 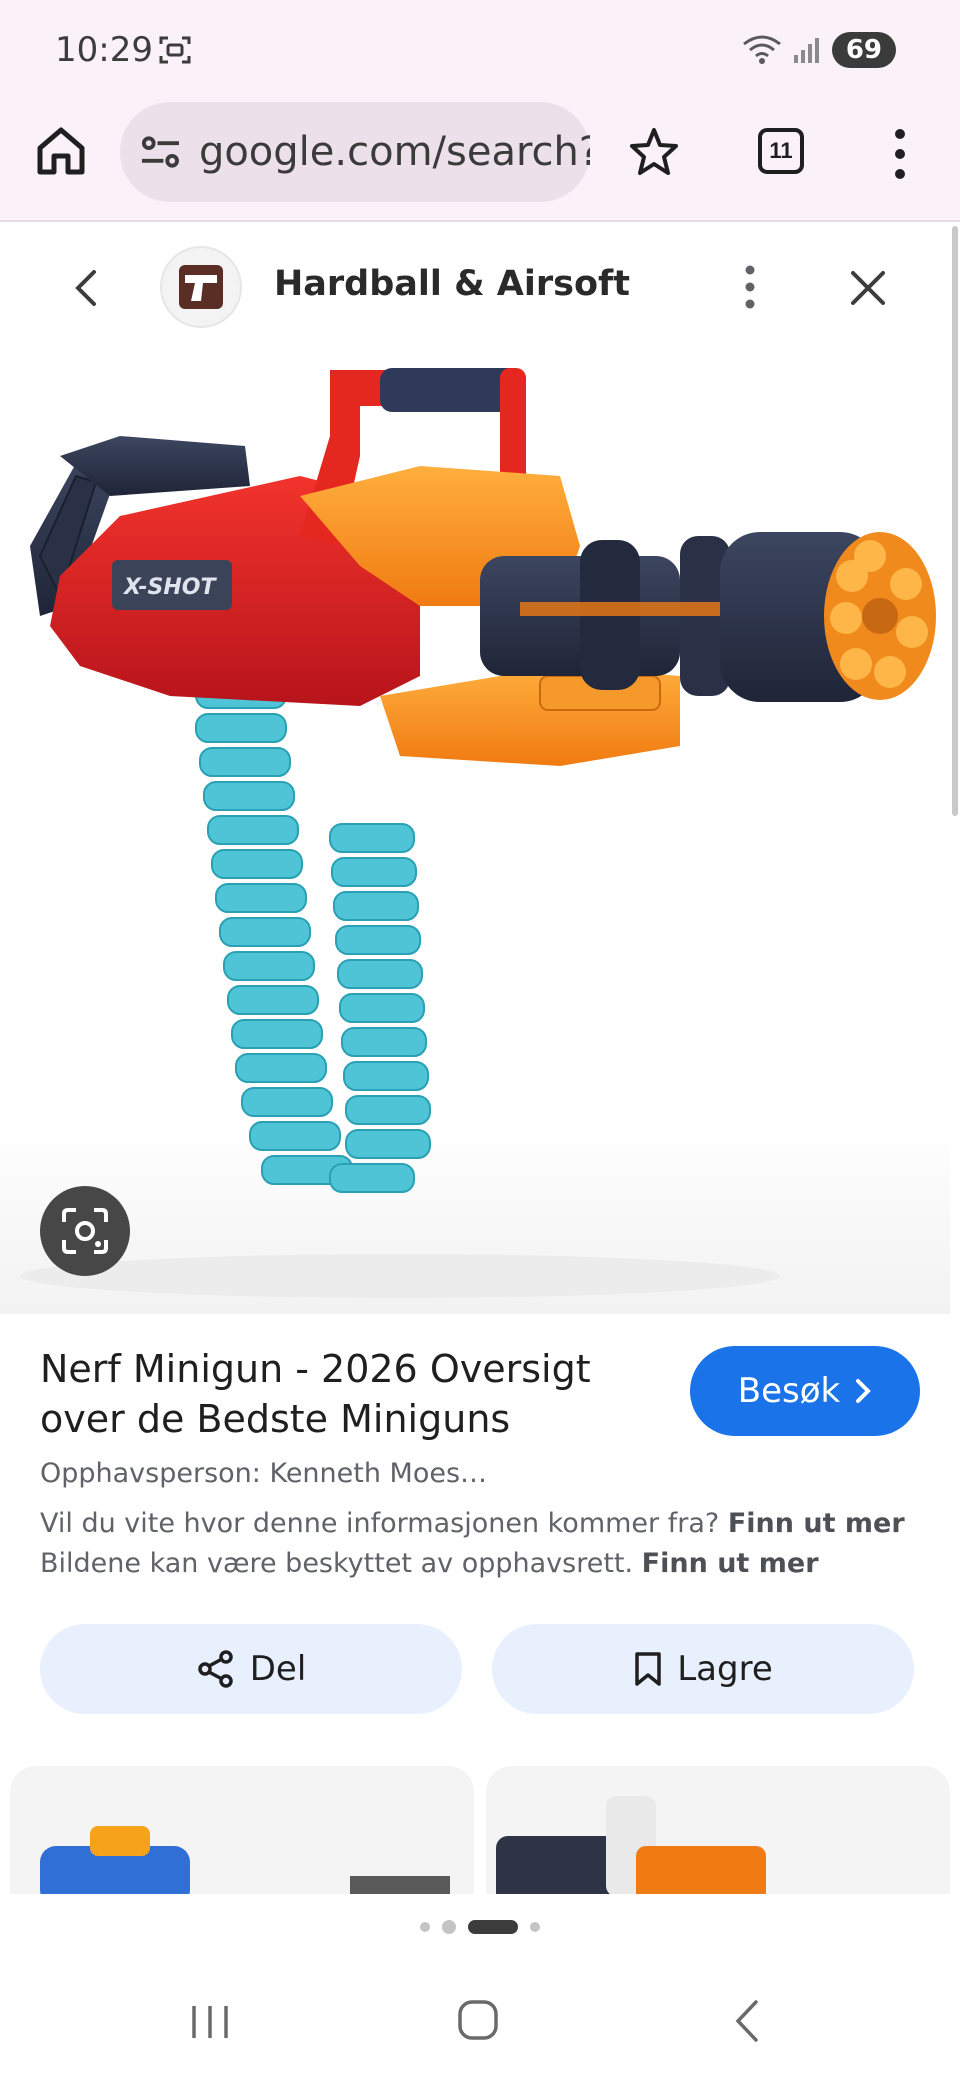 What do you see at coordinates (104, 50) in the screenshot?
I see `status-time: 10:29` at bounding box center [104, 50].